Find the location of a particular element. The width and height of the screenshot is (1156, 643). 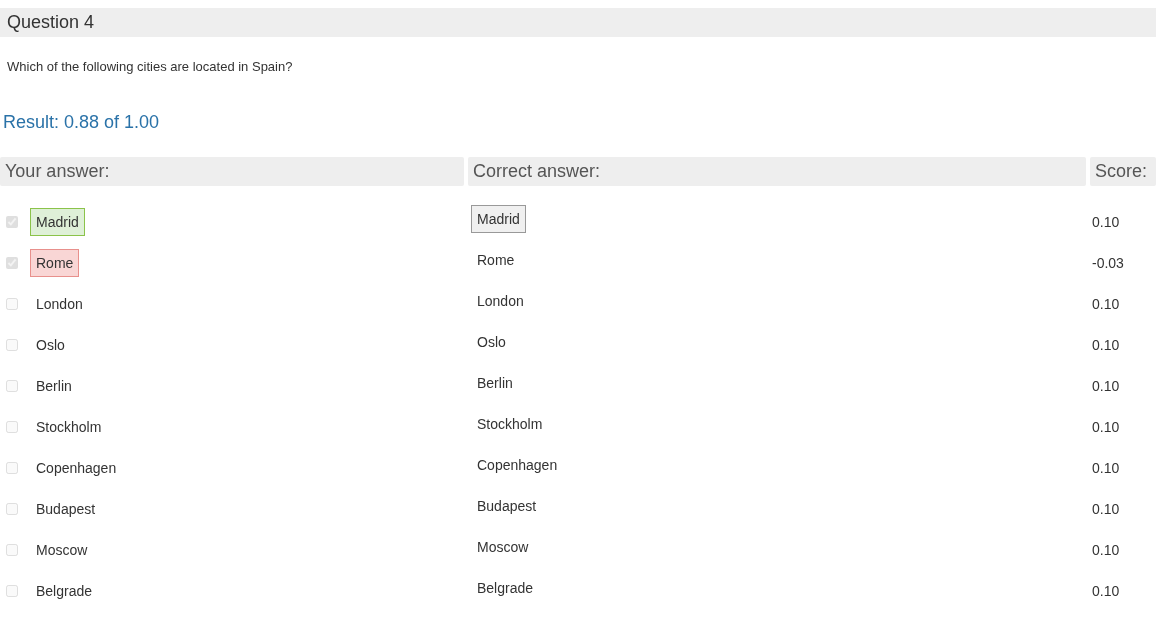

correct-answer-option: Oslo is located at coordinates (491, 341).